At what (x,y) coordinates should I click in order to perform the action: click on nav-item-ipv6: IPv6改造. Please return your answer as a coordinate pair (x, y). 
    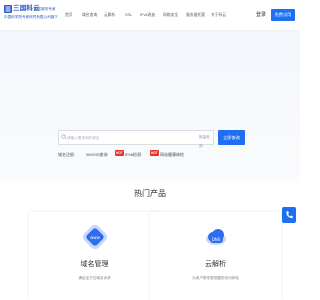
    Looking at the image, I should click on (147, 15).